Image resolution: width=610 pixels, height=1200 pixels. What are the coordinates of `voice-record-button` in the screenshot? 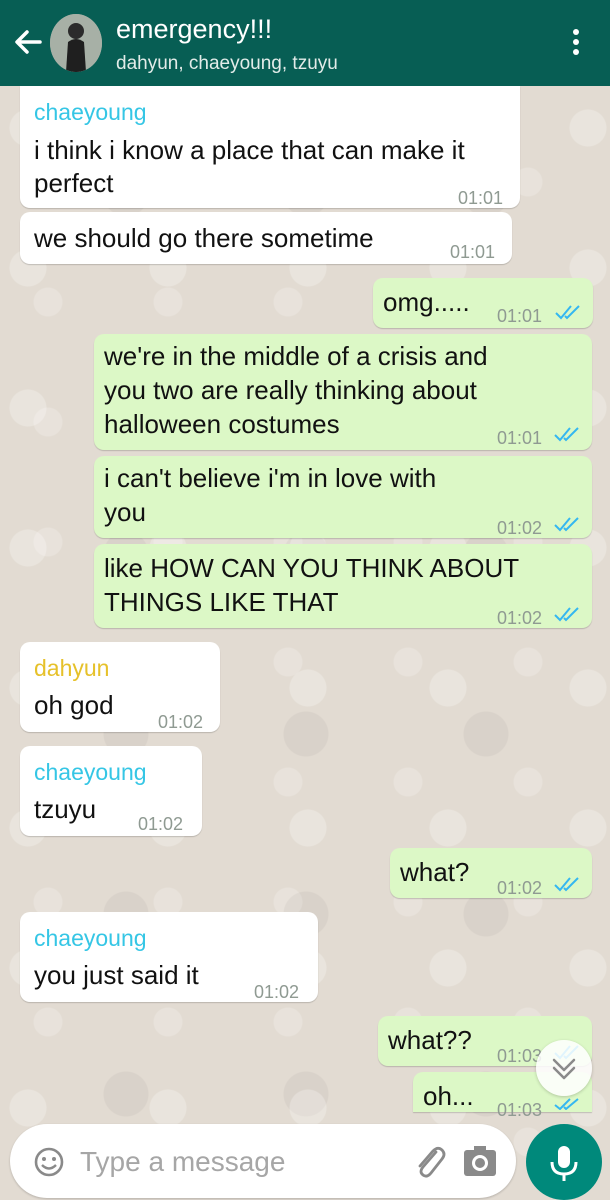 It's located at (564, 1162).